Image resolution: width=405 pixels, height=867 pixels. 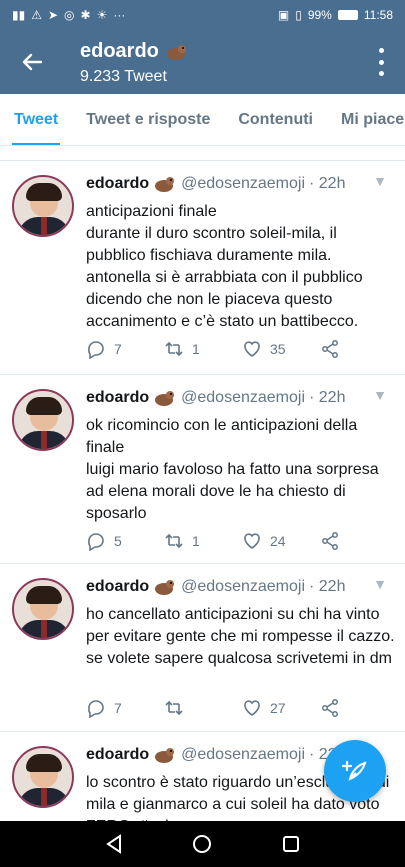 I want to click on tab-mi-piace: Mi piace, so click(x=366, y=119).